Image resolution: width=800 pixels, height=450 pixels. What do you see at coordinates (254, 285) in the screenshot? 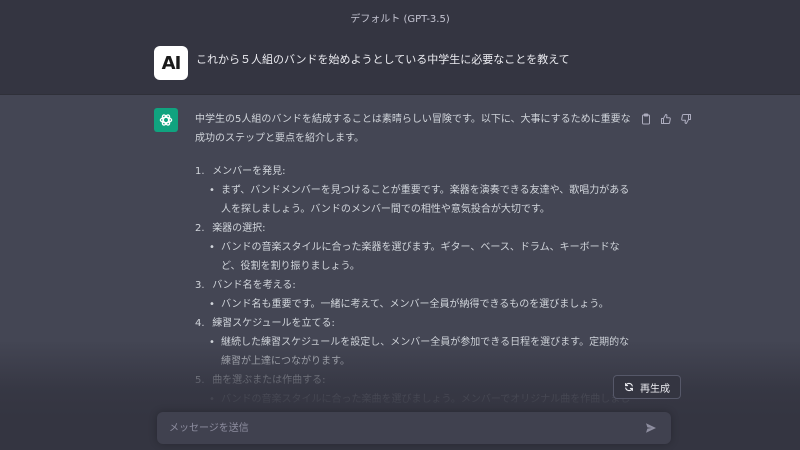
I see `step-title: バンド名を考える:` at bounding box center [254, 285].